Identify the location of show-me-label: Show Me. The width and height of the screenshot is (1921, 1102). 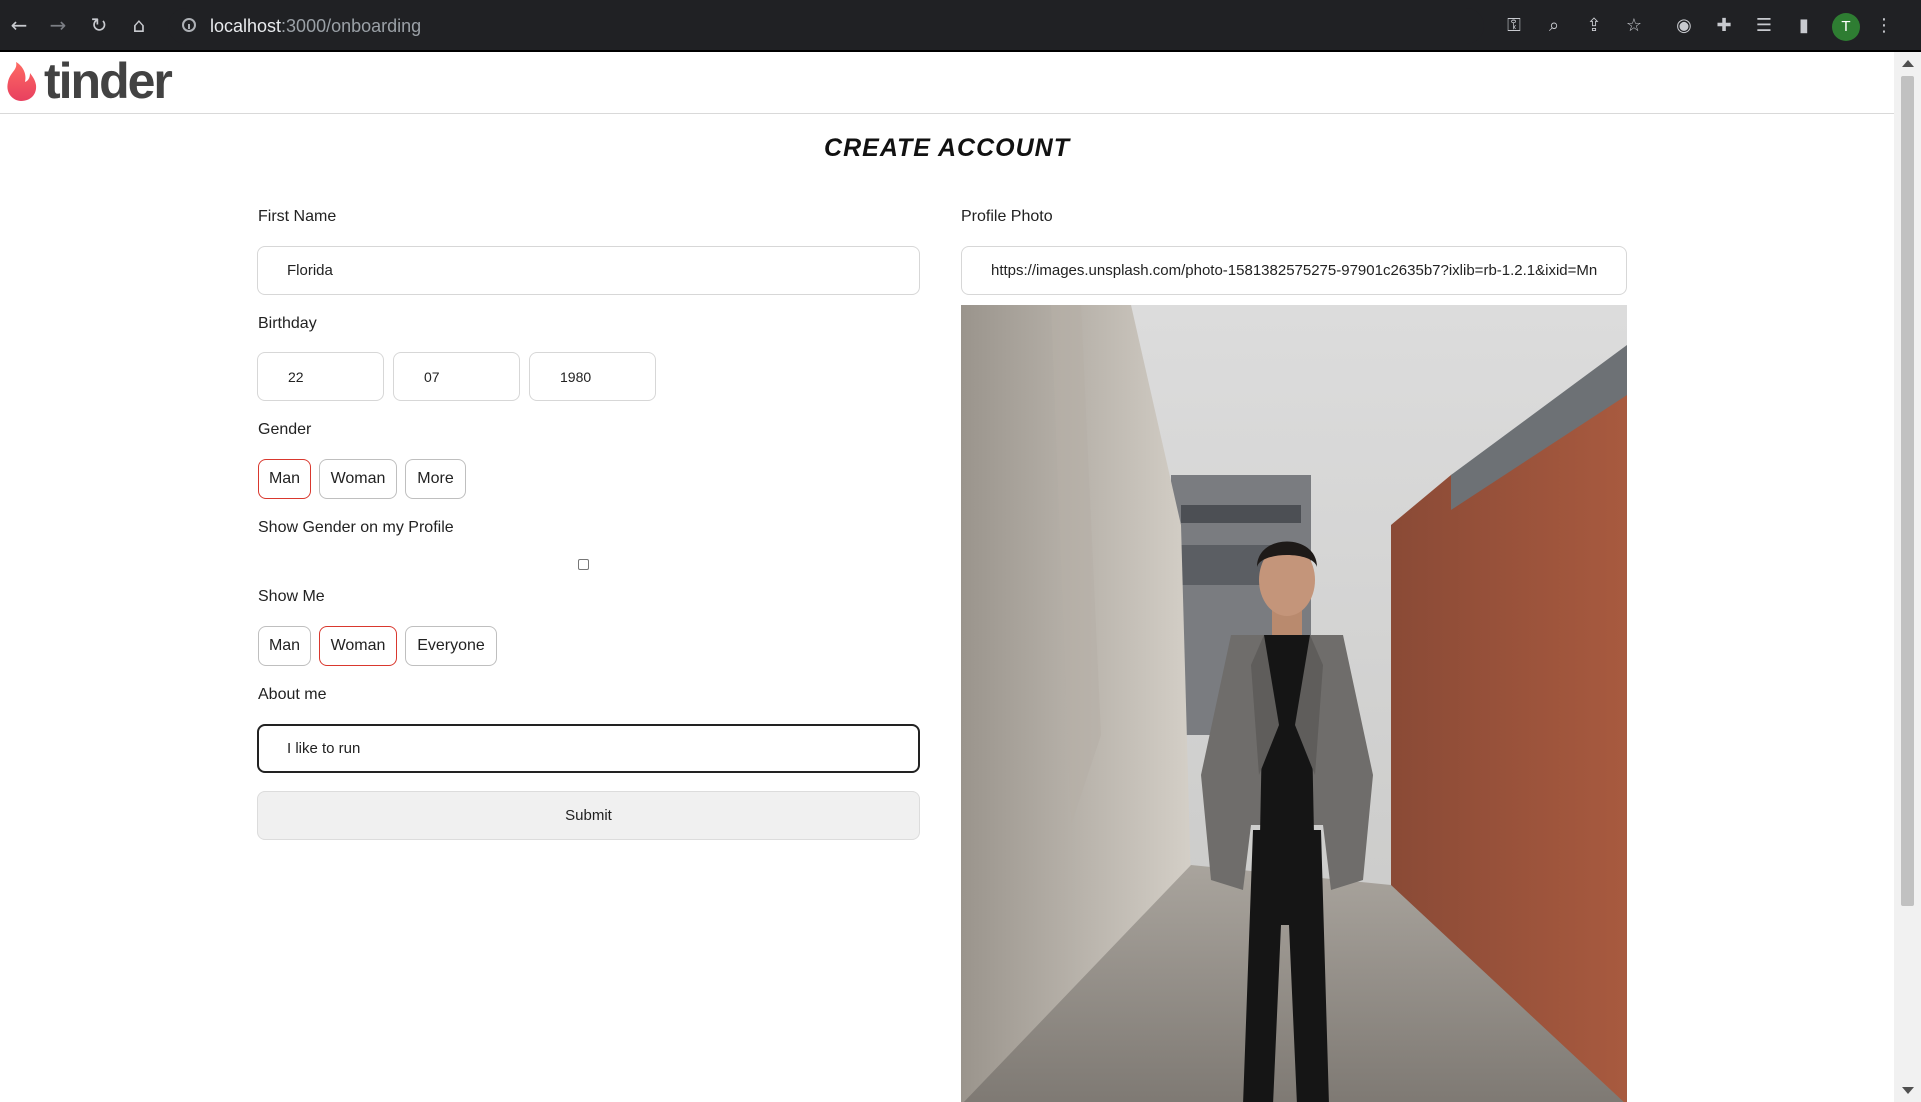
(291, 596).